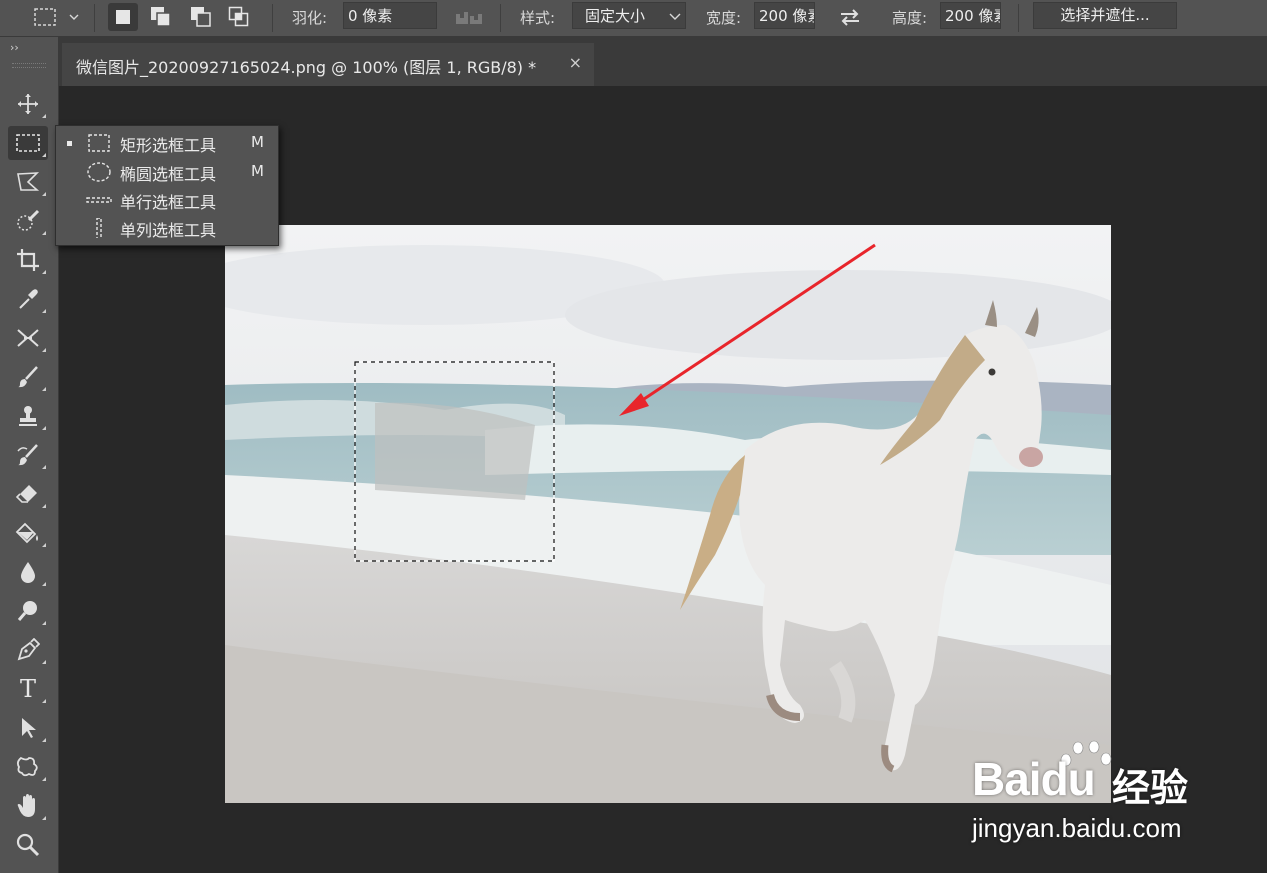 The width and height of the screenshot is (1267, 873). I want to click on intersect-selection-icon, so click(238, 16).